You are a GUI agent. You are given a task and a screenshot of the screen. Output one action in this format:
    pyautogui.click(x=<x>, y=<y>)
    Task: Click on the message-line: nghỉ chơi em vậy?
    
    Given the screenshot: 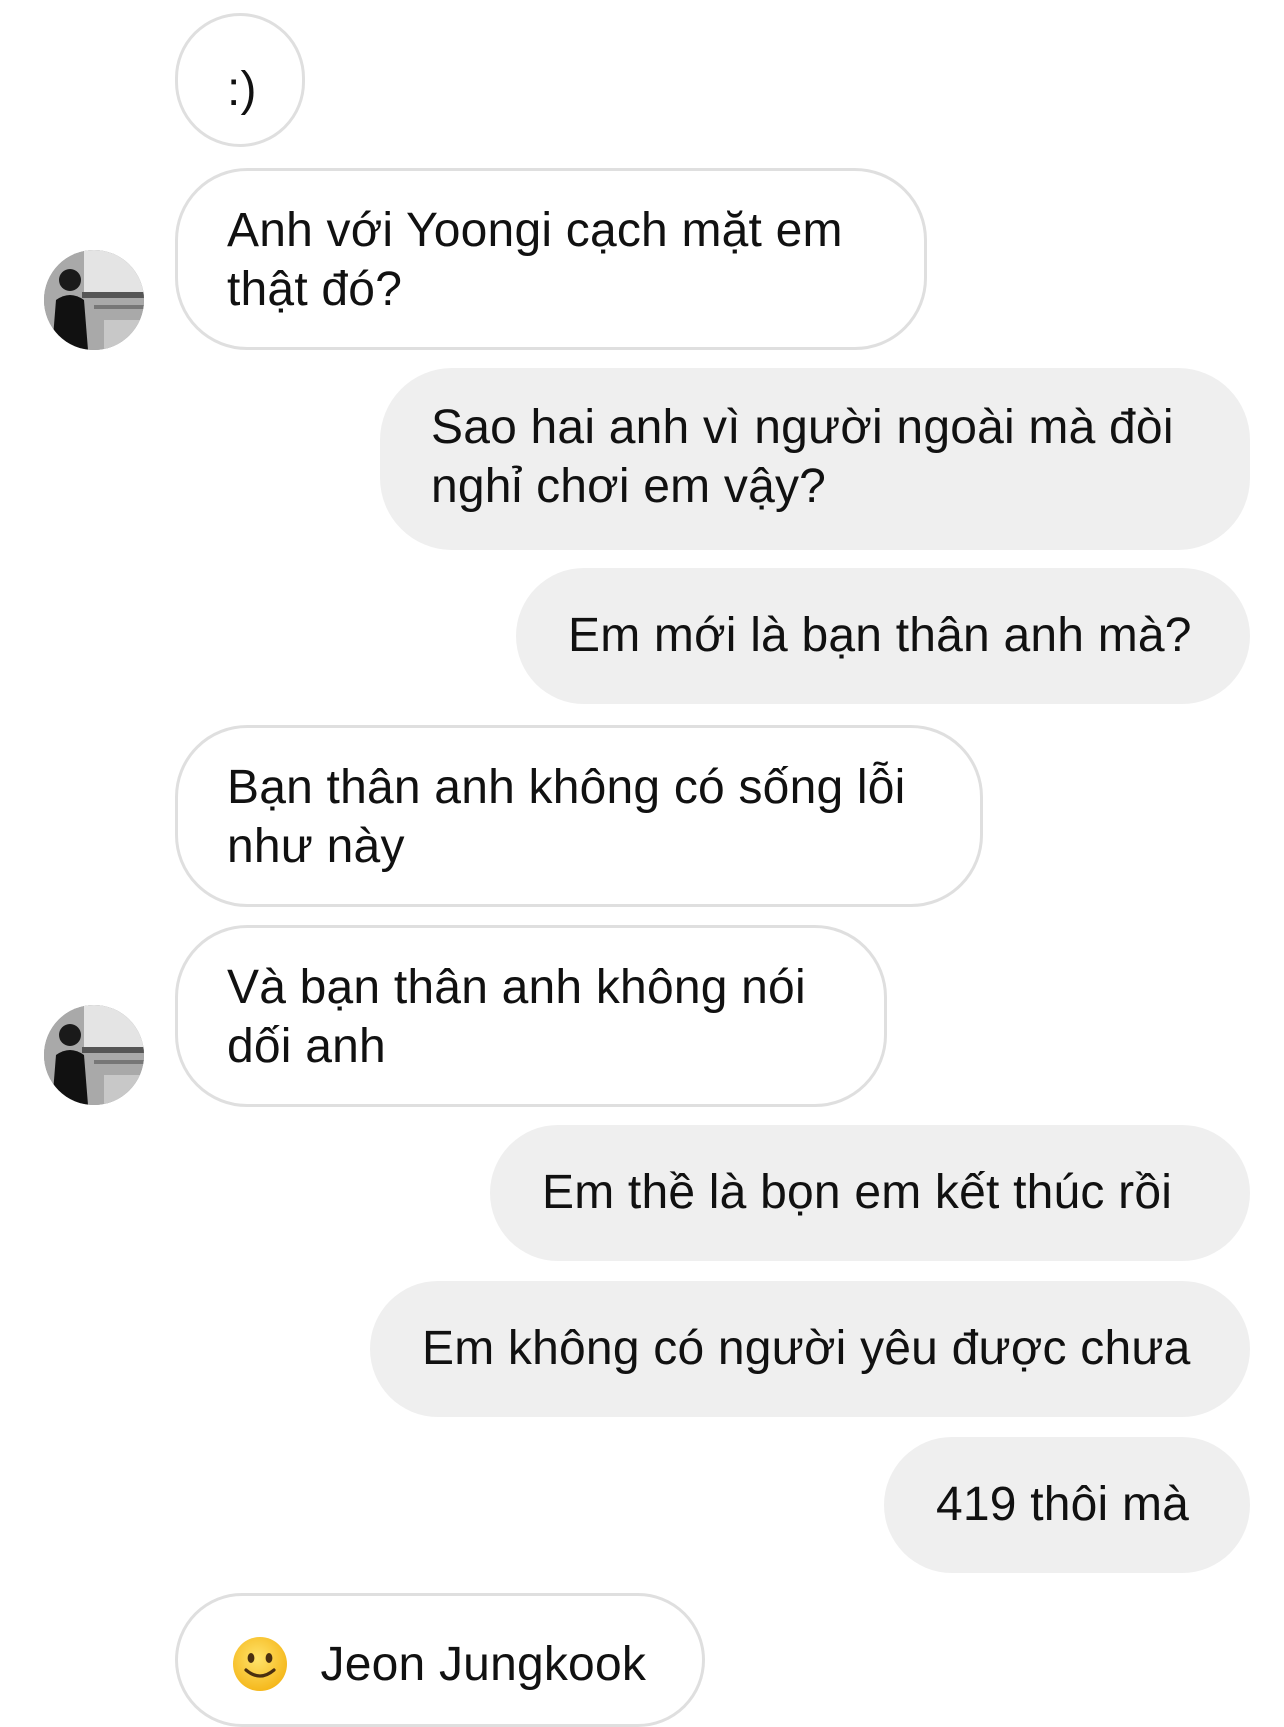 What is the action you would take?
    pyautogui.click(x=629, y=486)
    